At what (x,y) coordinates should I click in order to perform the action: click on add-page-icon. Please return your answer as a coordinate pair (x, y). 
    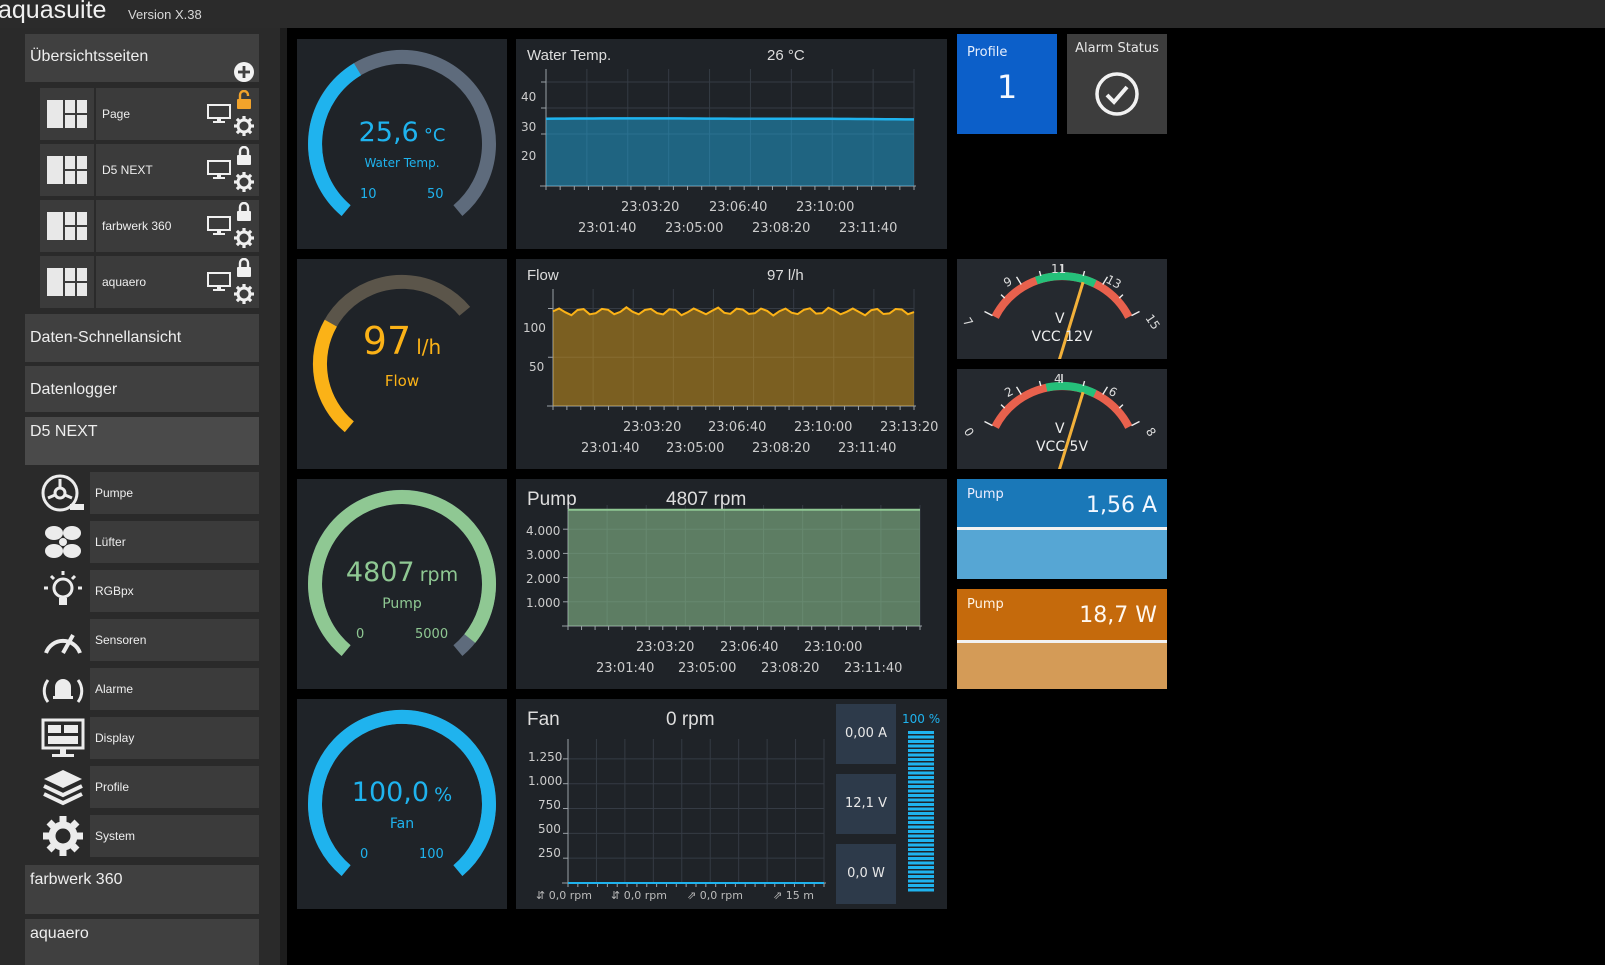
    Looking at the image, I should click on (244, 72).